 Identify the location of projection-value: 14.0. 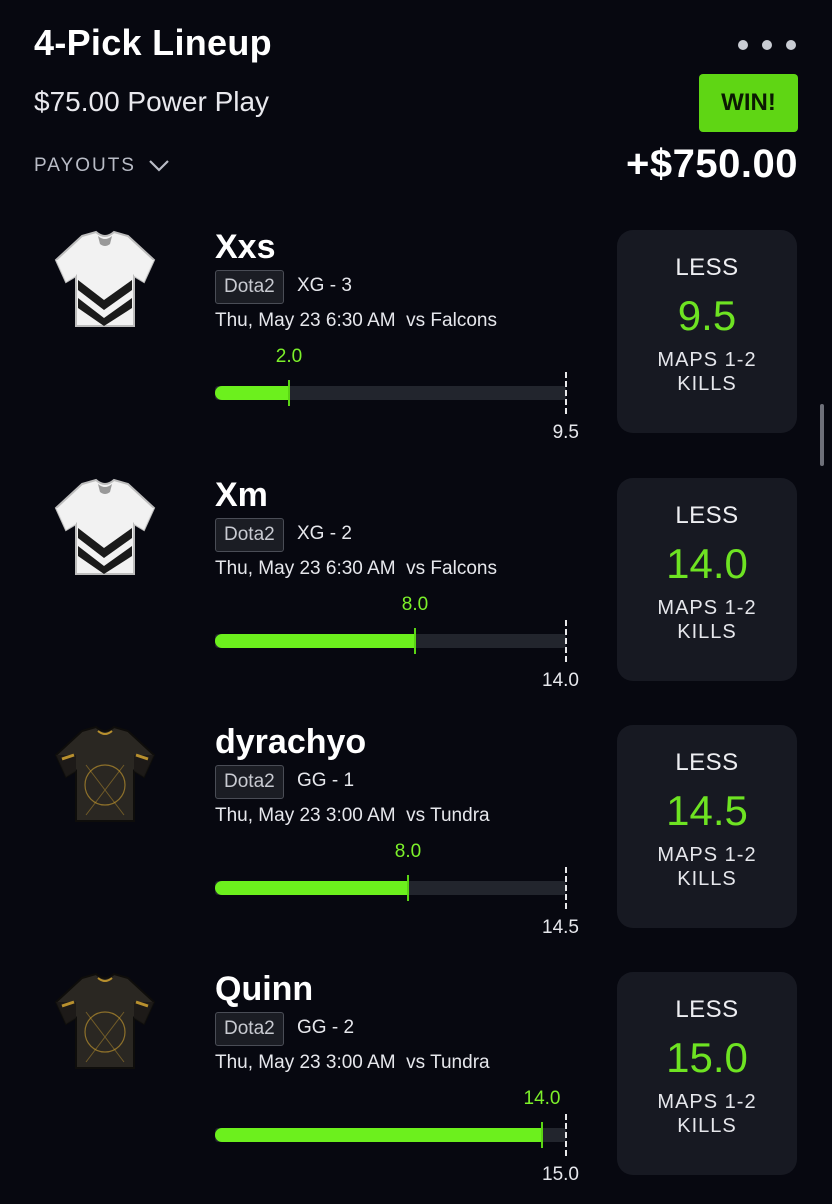
(707, 563).